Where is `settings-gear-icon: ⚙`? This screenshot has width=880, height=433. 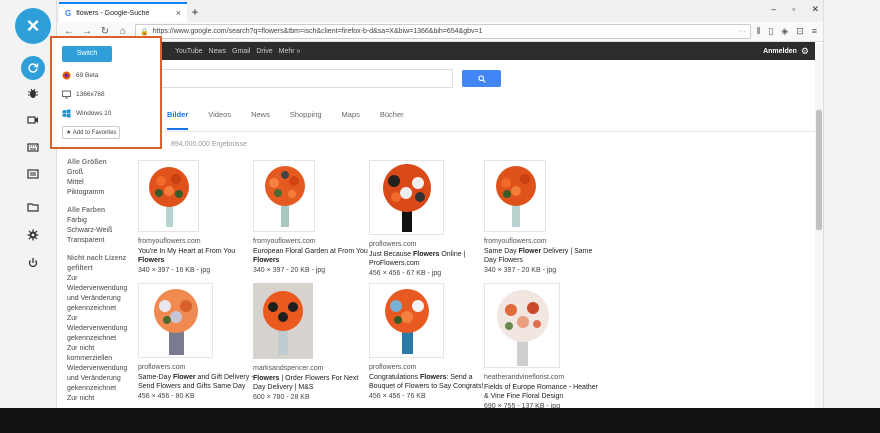 settings-gear-icon: ⚙ is located at coordinates (805, 51).